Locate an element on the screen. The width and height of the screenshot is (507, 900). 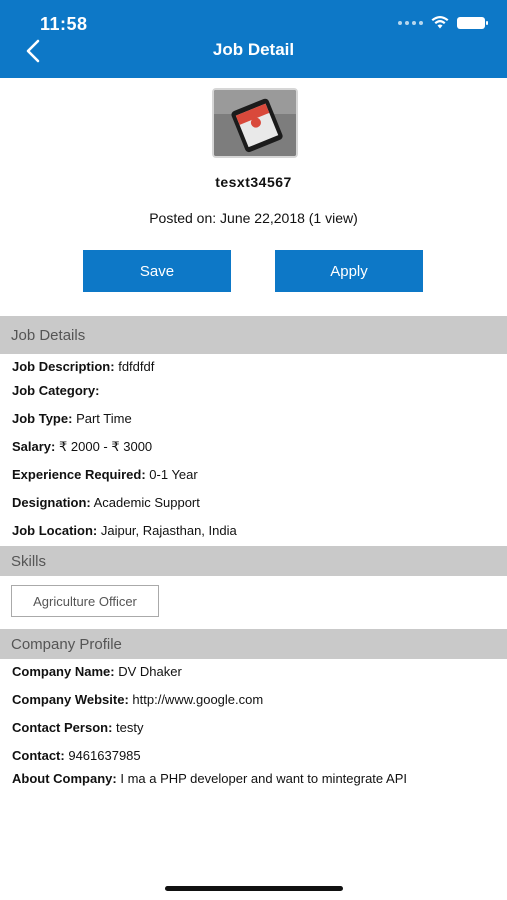
app-header: 11:58 Job Detail is located at coordinates (253, 39).